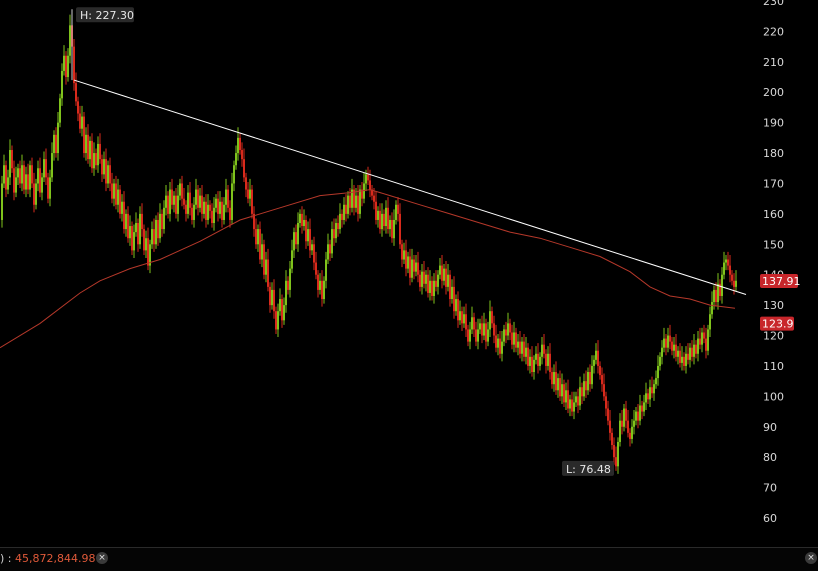 The height and width of the screenshot is (571, 818). I want to click on y-tick-label: 100, so click(773, 396).